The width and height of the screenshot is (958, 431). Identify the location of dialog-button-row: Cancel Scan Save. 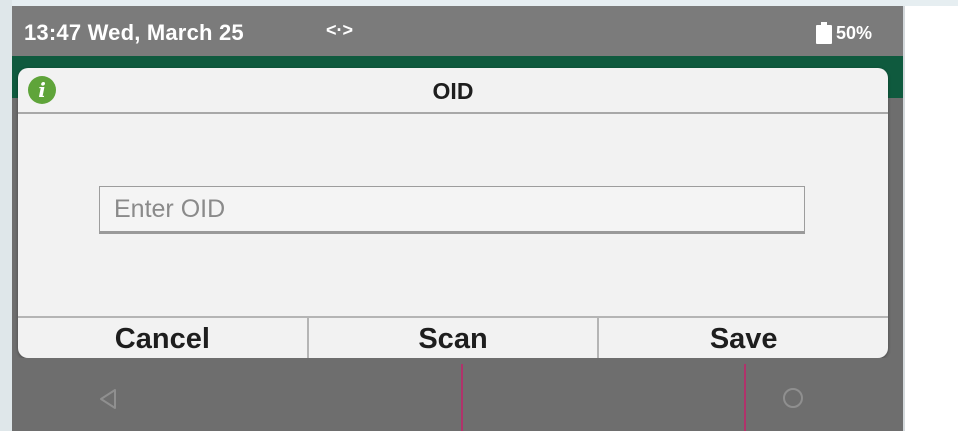
(453, 337).